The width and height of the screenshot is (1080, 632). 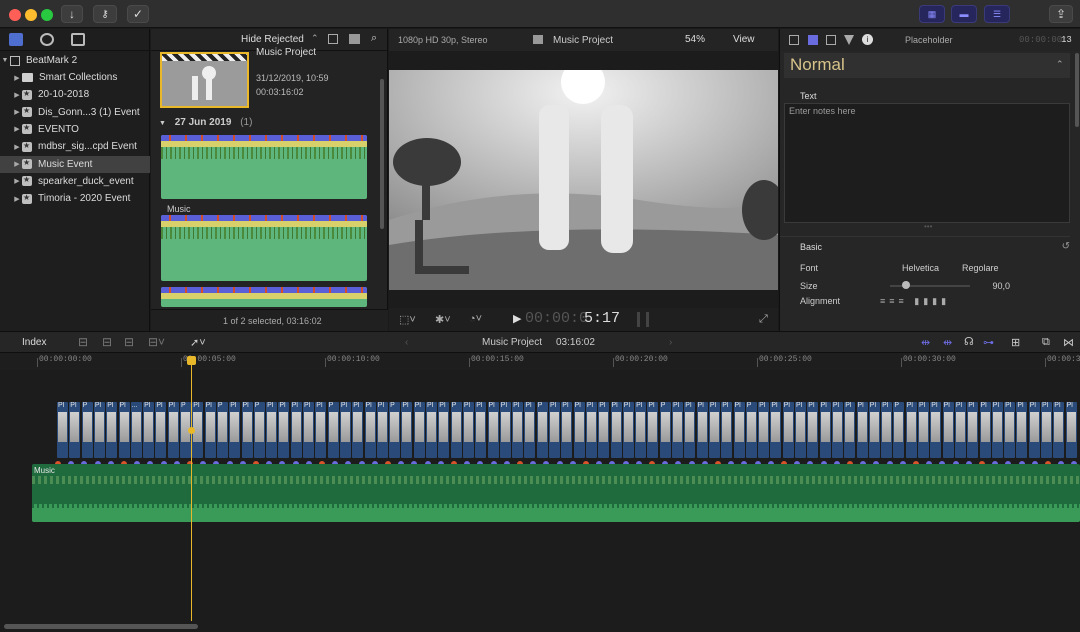 I want to click on font-popup: Helvetica, so click(x=920, y=268).